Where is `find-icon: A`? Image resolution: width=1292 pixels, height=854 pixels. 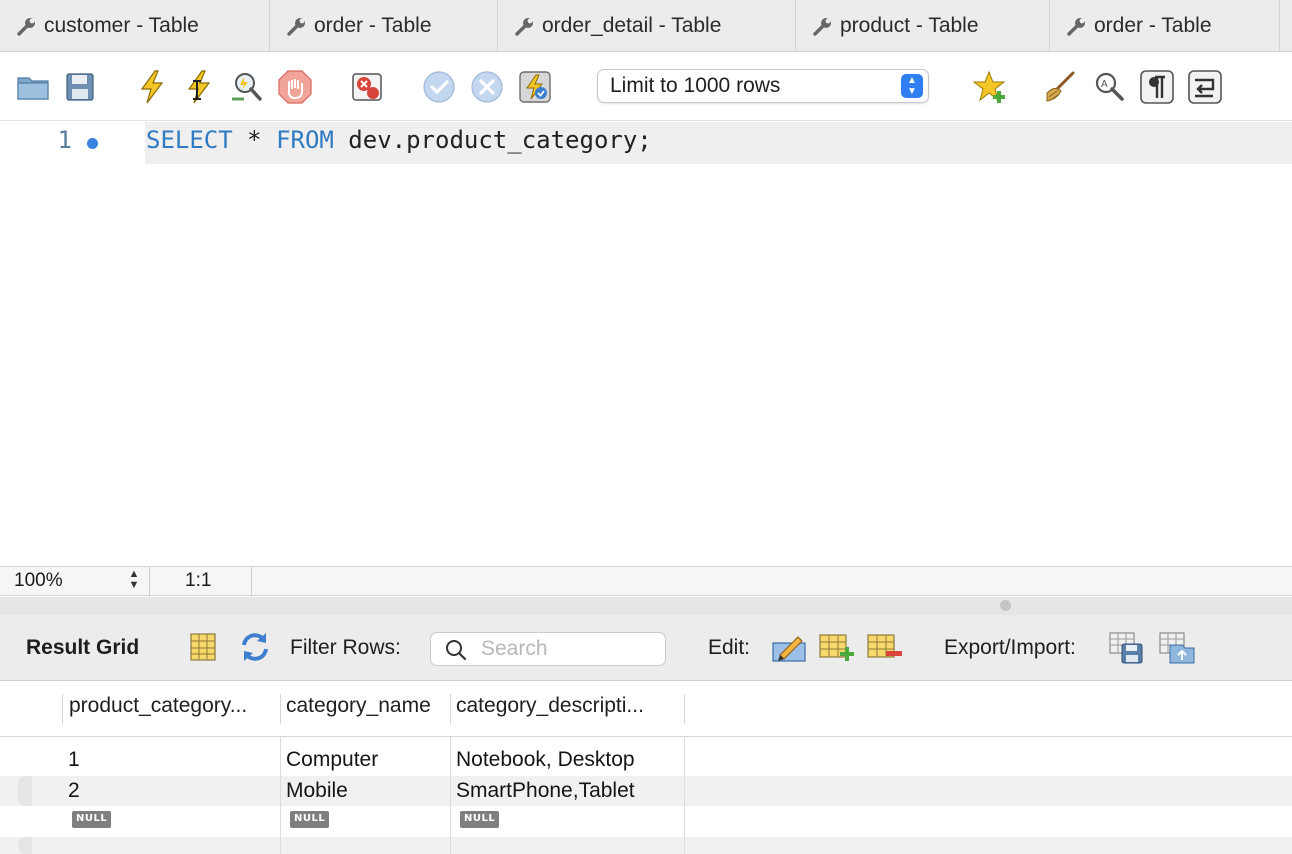
find-icon: A is located at coordinates (1109, 87).